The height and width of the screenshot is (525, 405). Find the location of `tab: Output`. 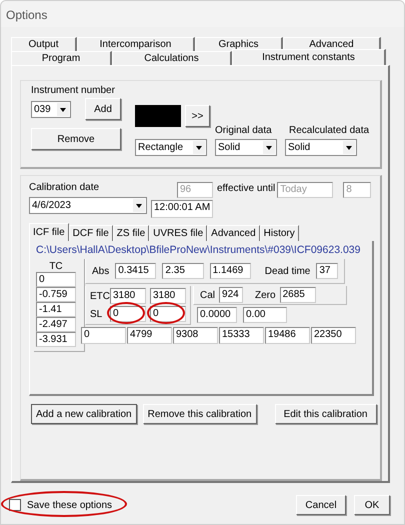

tab: Output is located at coordinates (44, 44).